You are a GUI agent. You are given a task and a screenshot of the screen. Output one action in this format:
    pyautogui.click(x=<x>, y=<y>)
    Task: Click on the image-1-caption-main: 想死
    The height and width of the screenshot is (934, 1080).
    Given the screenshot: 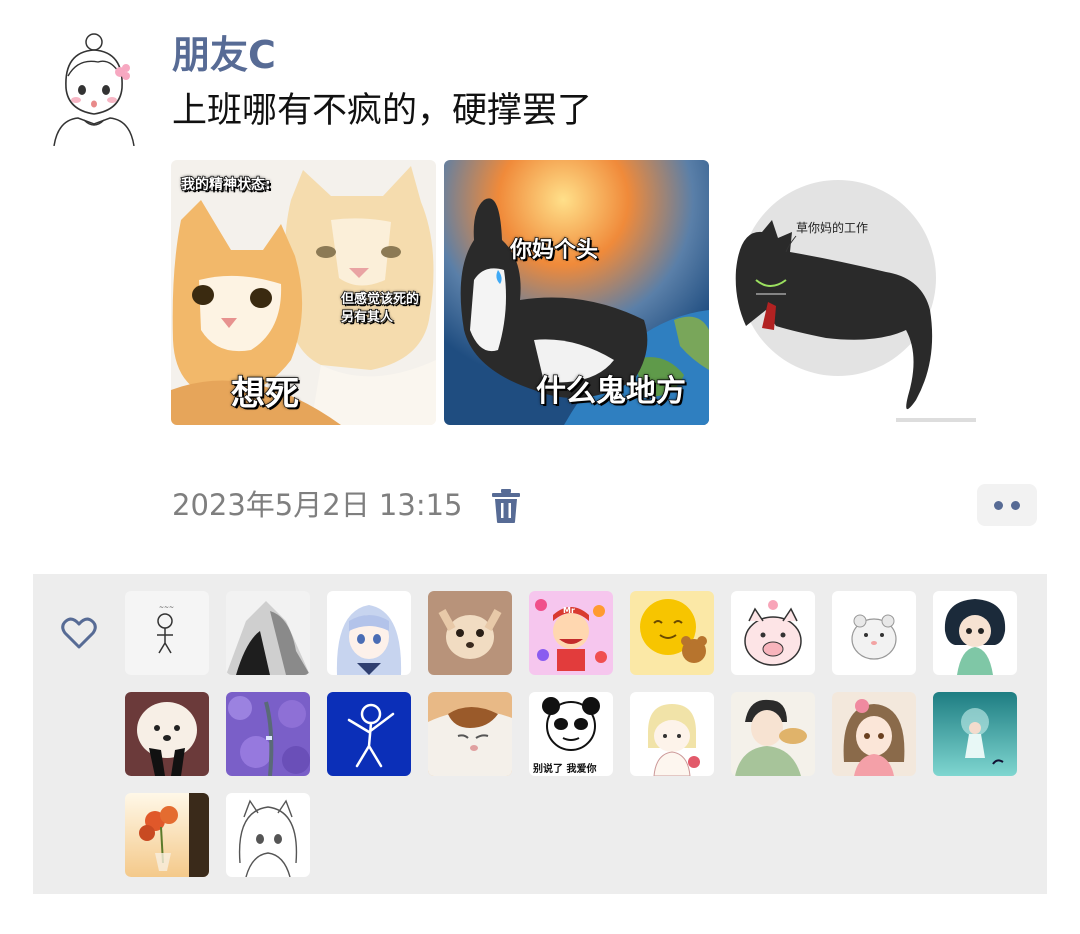 What is the action you would take?
    pyautogui.click(x=265, y=394)
    